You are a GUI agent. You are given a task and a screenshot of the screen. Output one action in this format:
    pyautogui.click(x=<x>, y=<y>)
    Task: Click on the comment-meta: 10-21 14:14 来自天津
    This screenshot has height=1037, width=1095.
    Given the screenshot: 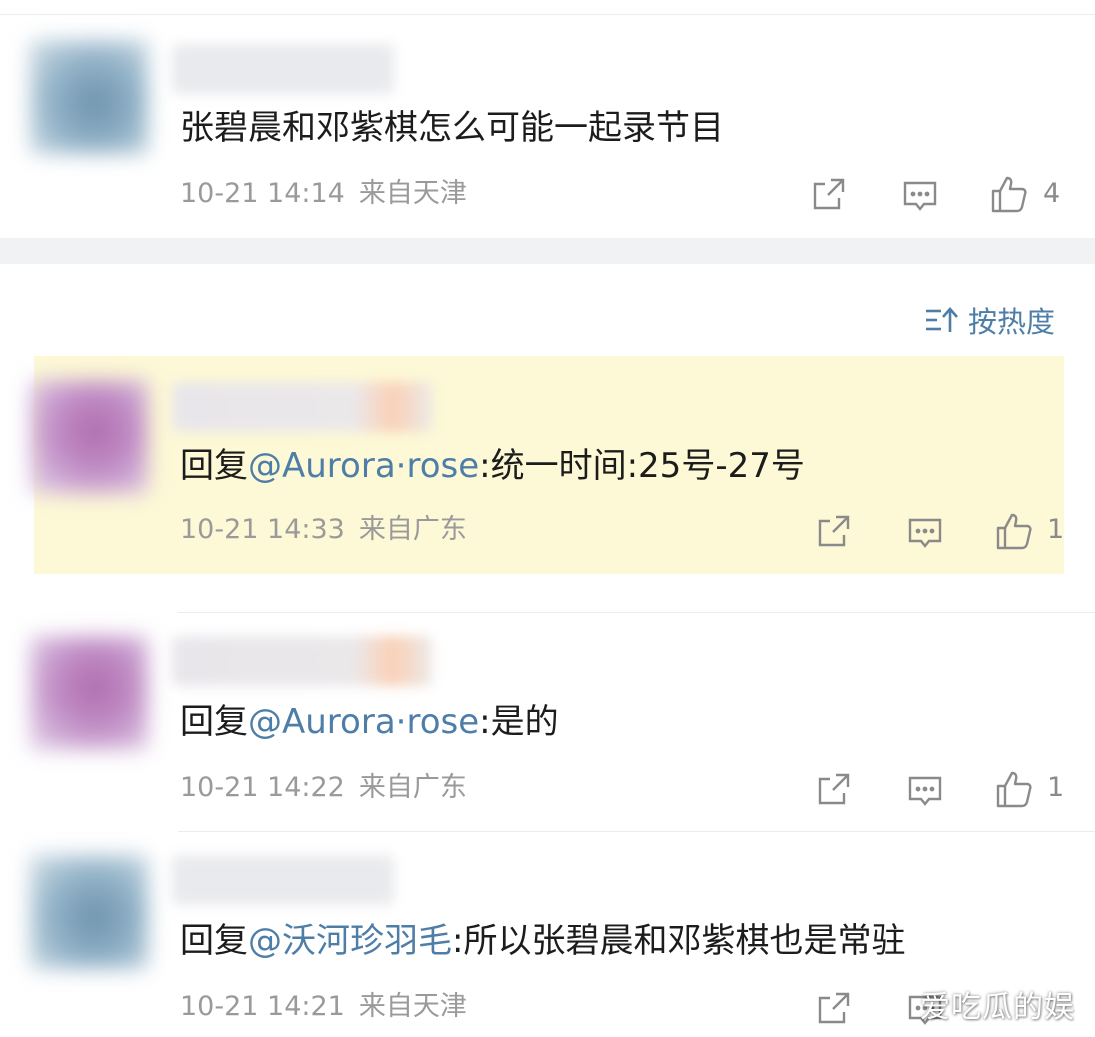 What is the action you would take?
    pyautogui.click(x=323, y=194)
    